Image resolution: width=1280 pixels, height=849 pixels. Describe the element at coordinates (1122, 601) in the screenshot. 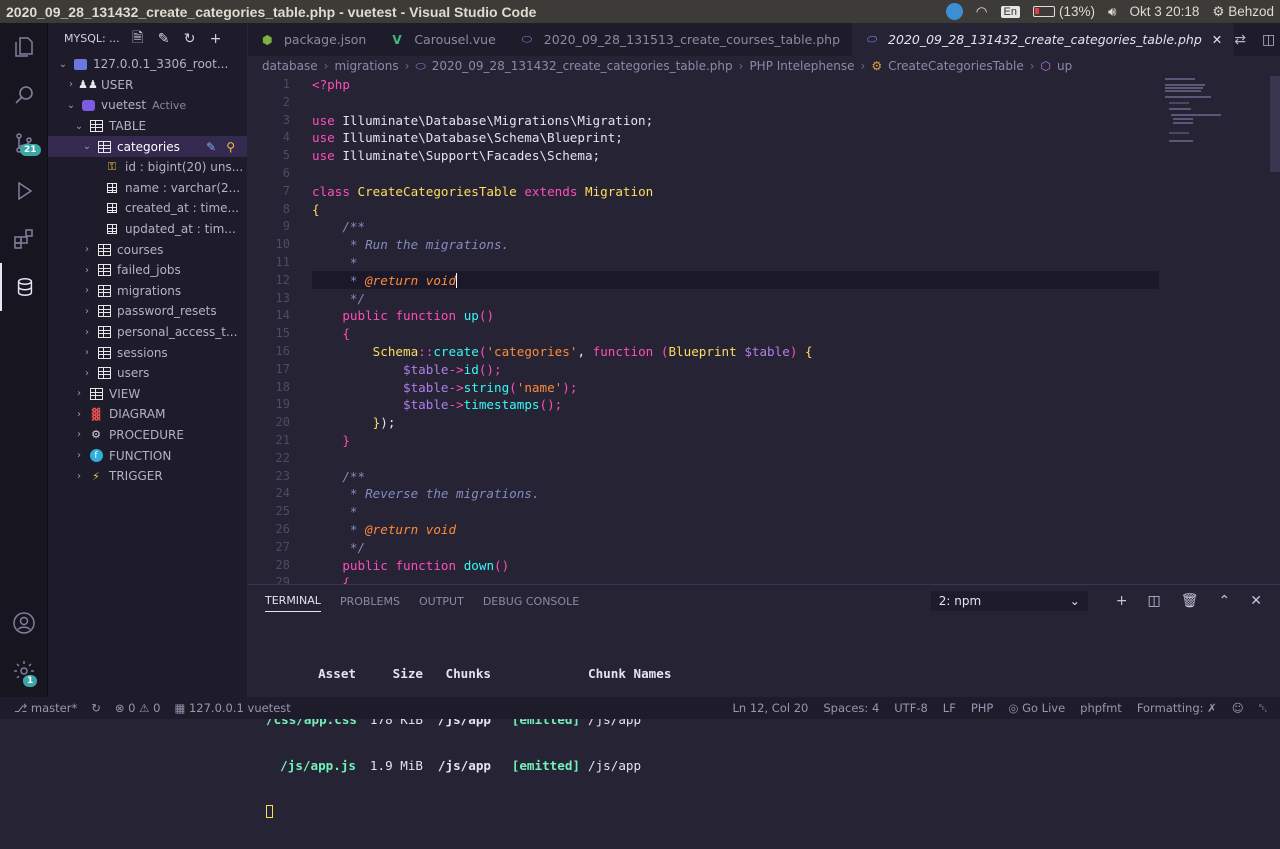

I see `new-terminal-icon: +` at that location.